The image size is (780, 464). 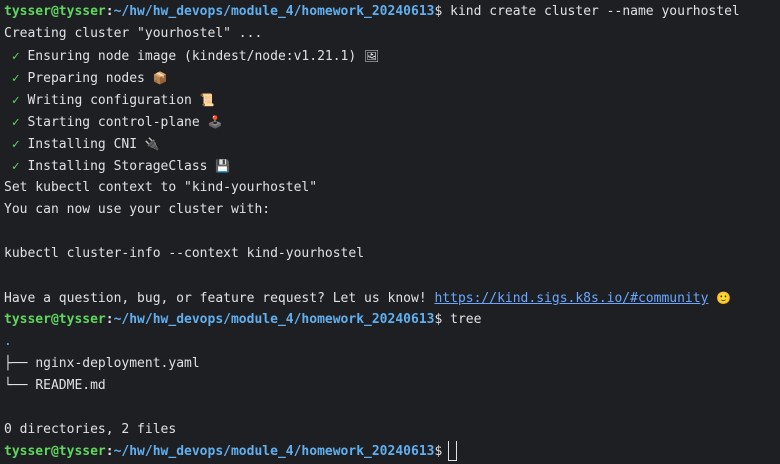 What do you see at coordinates (453, 451) in the screenshot?
I see `text-cursor` at bounding box center [453, 451].